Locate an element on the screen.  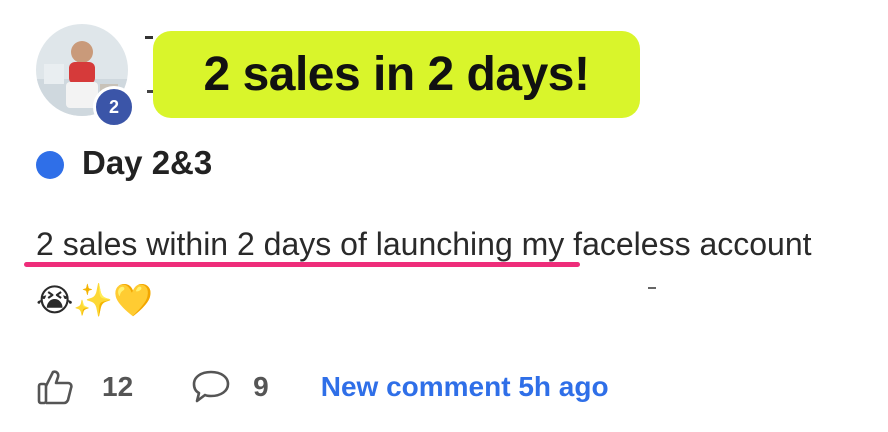
author-name-fragment is located at coordinates (149, 37).